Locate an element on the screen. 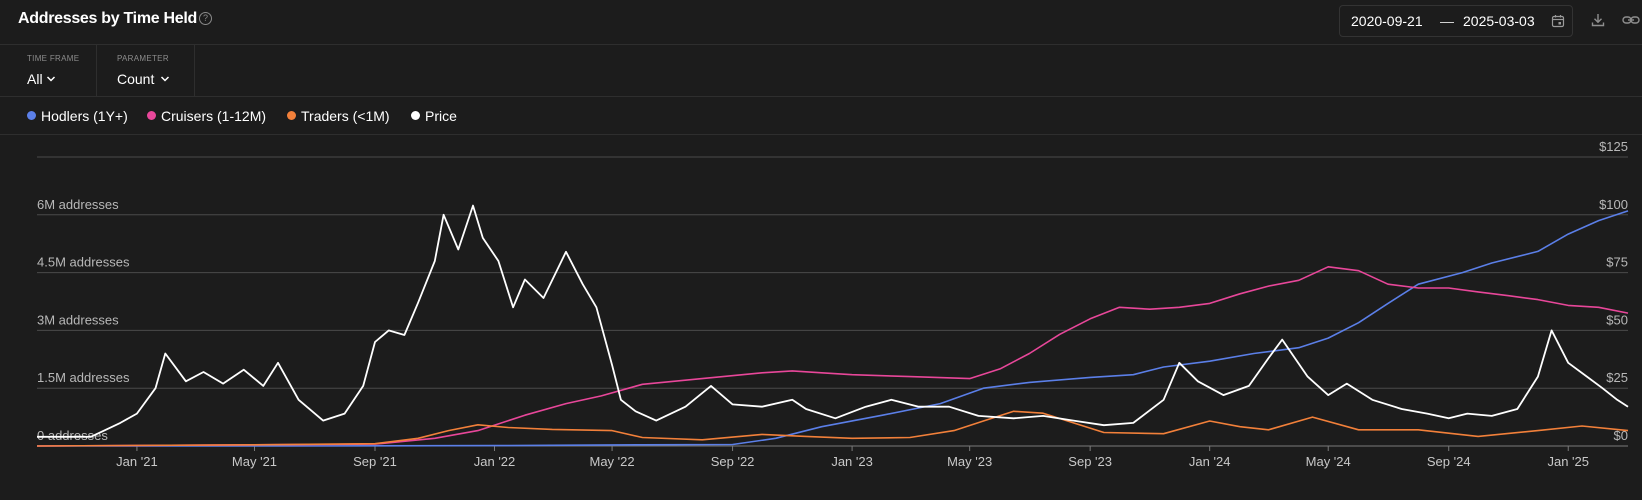  legend-dot-traders is located at coordinates (291, 115).